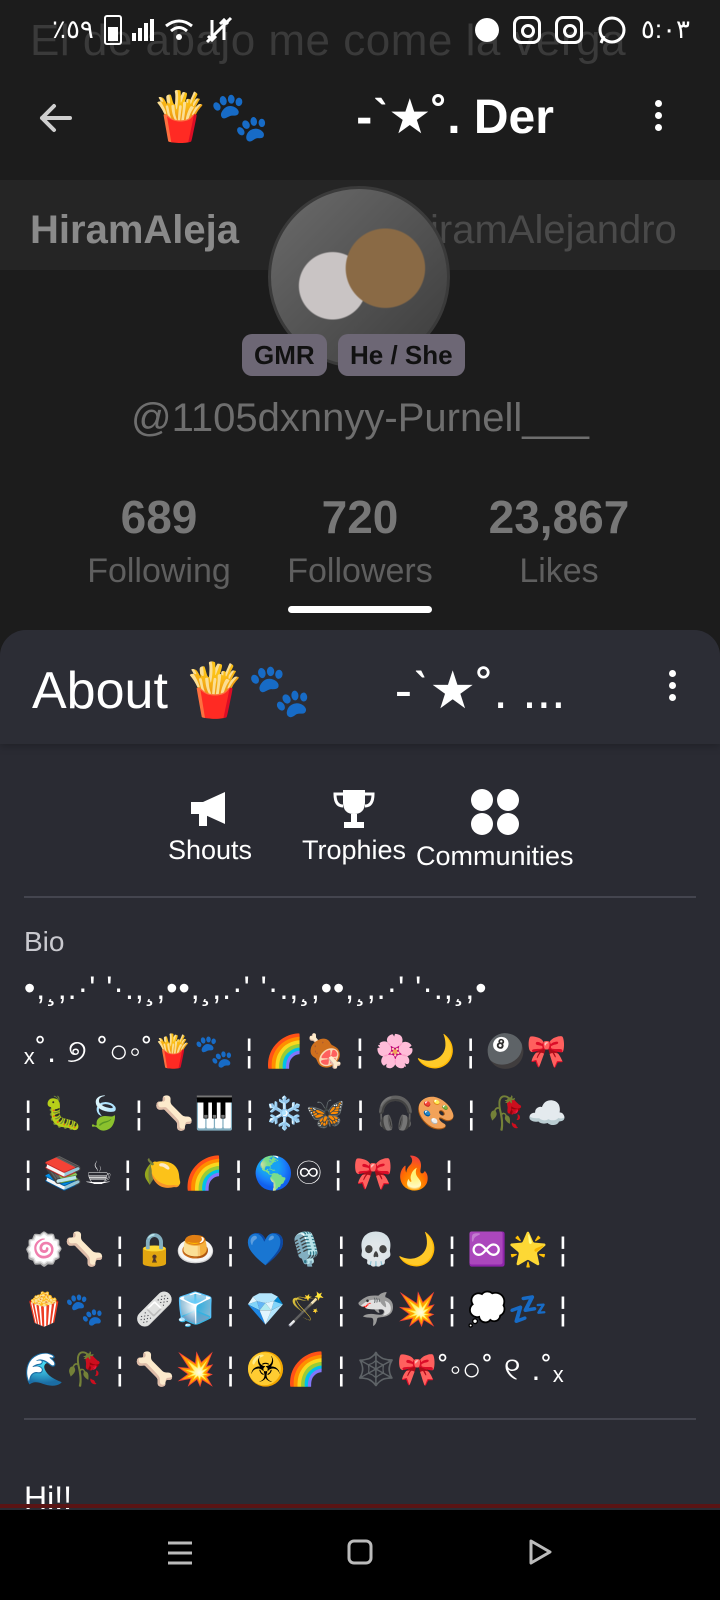 Image resolution: width=720 pixels, height=1600 pixels. Describe the element at coordinates (208, 809) in the screenshot. I see `megaphone-icon` at that location.